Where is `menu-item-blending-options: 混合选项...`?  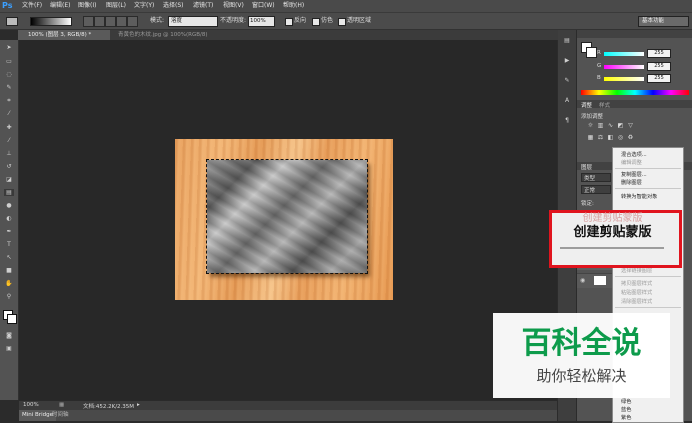
menu-item-blending-options: 混合选项... is located at coordinates (634, 154).